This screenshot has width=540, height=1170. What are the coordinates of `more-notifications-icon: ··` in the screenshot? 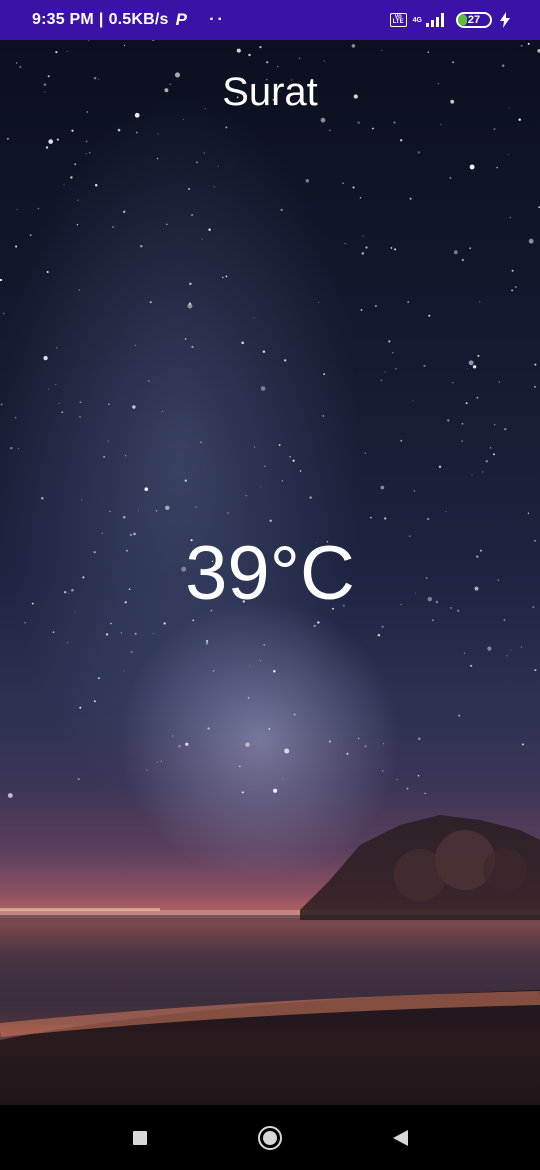 It's located at (217, 19).